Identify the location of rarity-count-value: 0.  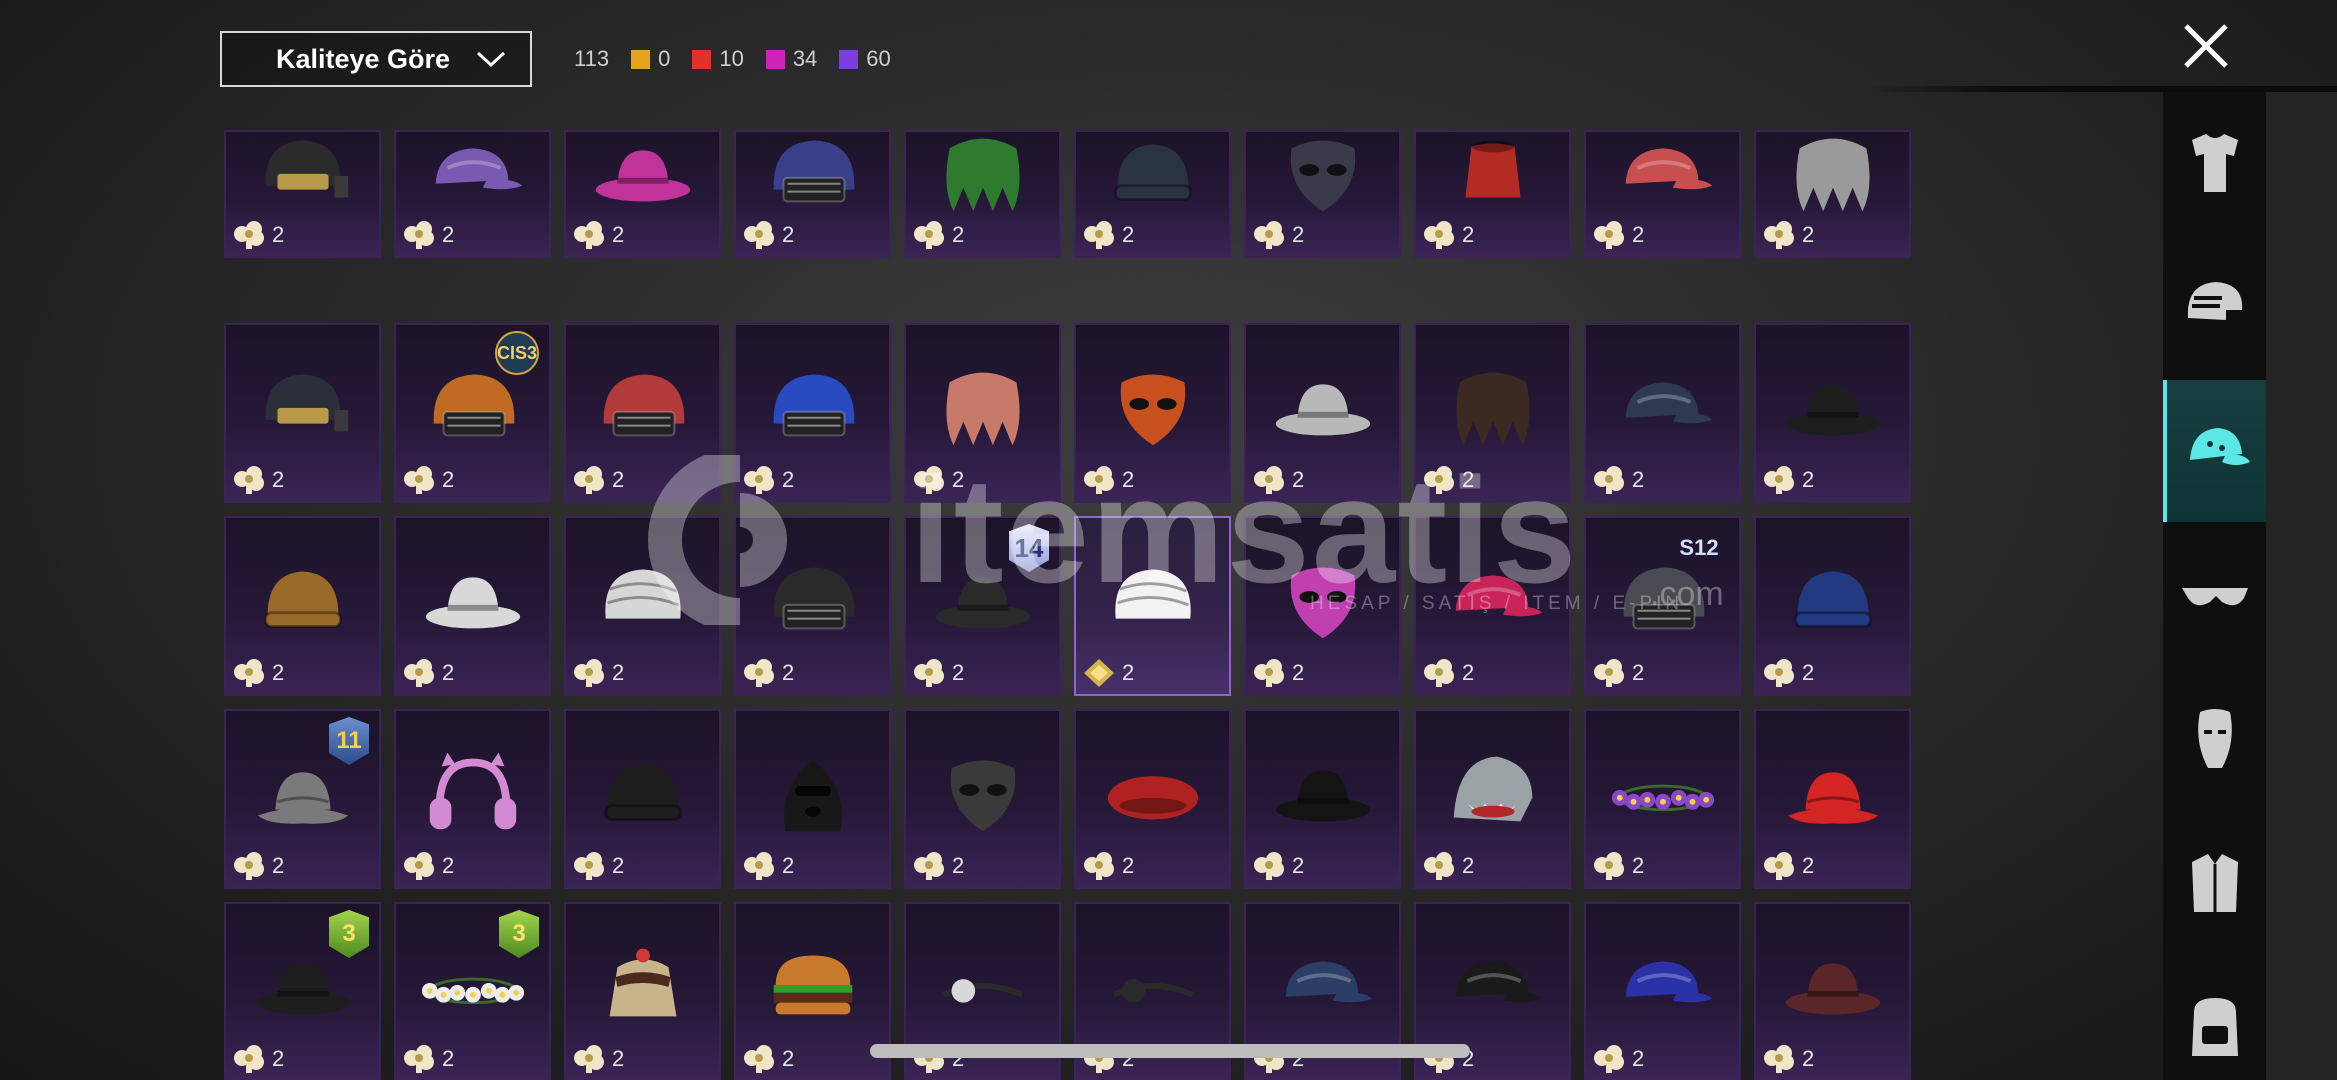
(664, 58).